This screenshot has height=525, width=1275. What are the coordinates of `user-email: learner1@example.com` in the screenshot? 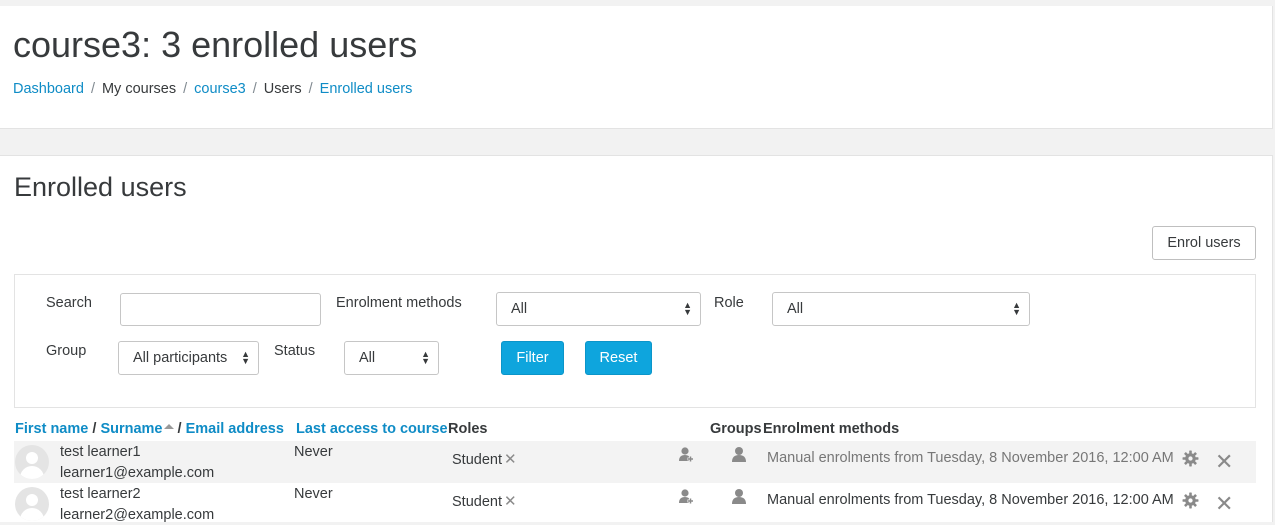 It's located at (137, 473).